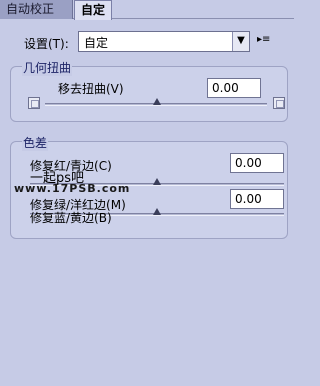 This screenshot has width=320, height=386. Describe the element at coordinates (91, 89) in the screenshot. I see `remove-distortion-label: 移去扭曲(V)` at that location.